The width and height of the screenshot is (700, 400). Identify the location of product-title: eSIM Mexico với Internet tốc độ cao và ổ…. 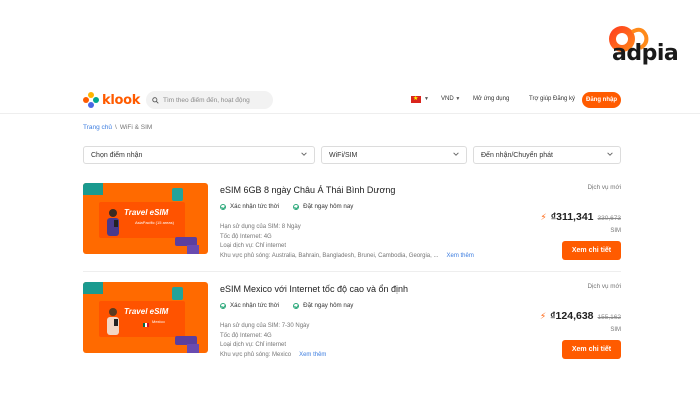
(314, 289).